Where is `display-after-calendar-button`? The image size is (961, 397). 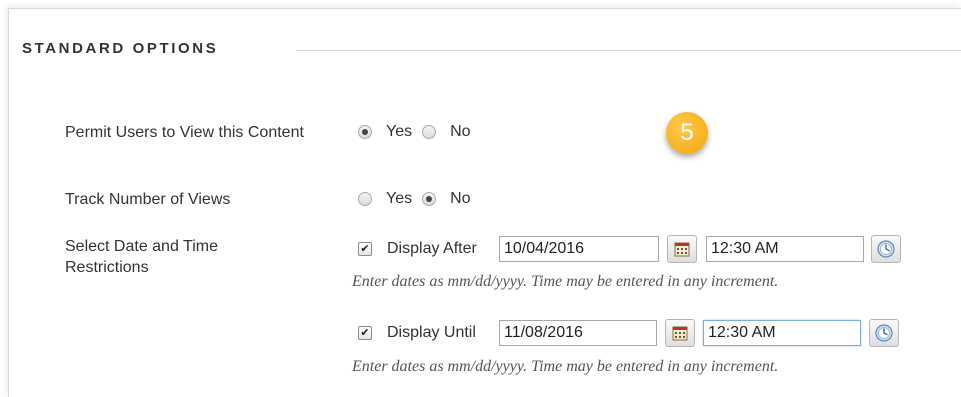
display-after-calendar-button is located at coordinates (682, 249).